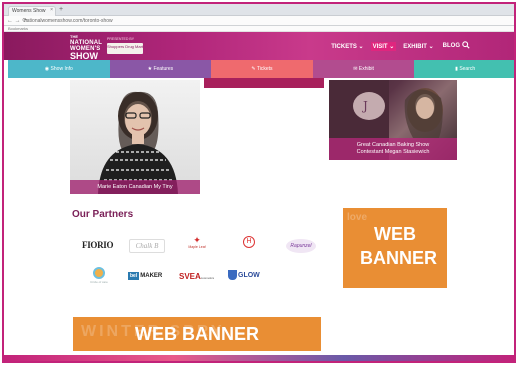  Describe the element at coordinates (259, 358) in the screenshot. I see `footer-strip` at that location.